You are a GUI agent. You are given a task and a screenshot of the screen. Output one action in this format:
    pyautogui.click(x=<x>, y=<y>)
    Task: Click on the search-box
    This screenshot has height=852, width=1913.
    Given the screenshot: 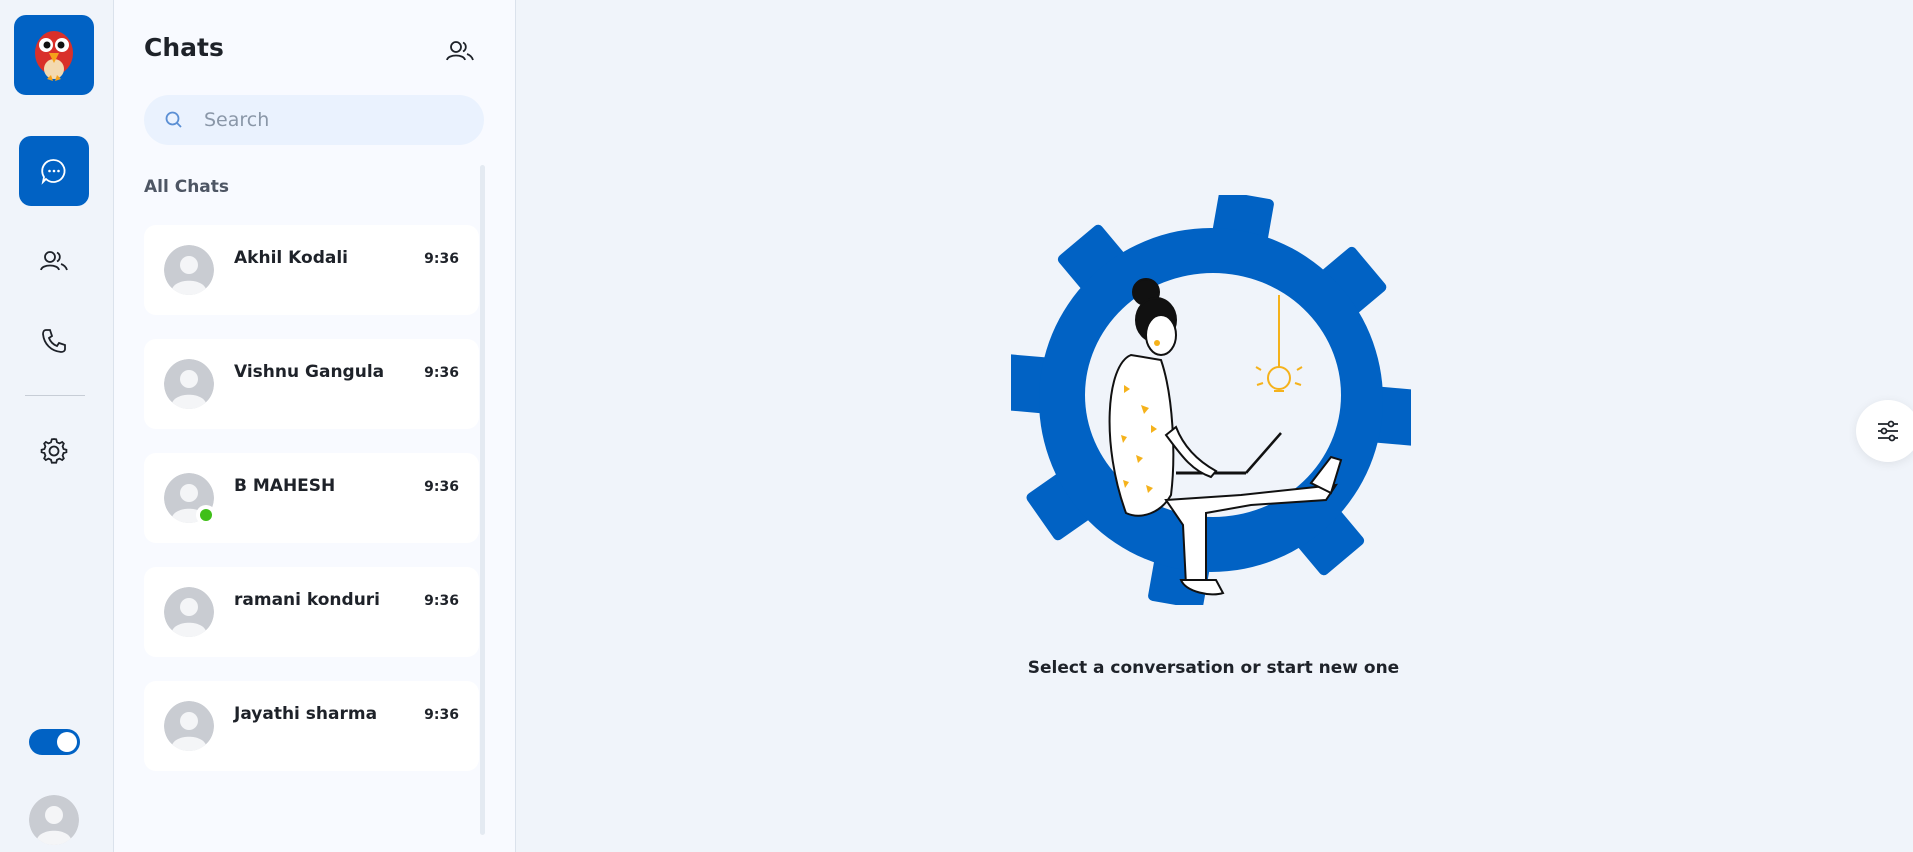 What is the action you would take?
    pyautogui.click(x=314, y=120)
    